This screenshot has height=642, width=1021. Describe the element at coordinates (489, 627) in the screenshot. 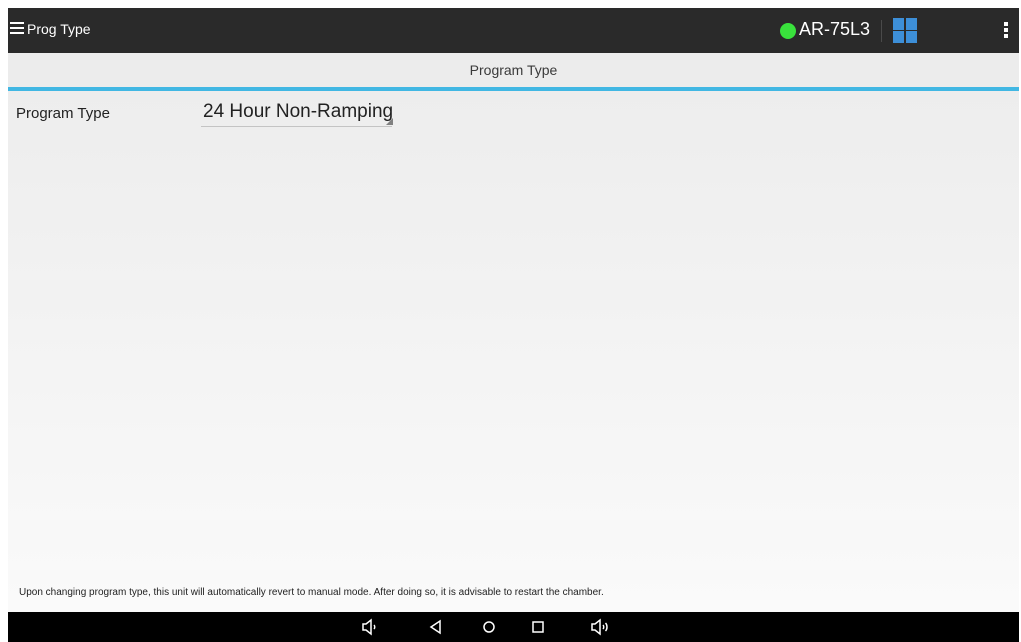

I see `home-icon` at that location.